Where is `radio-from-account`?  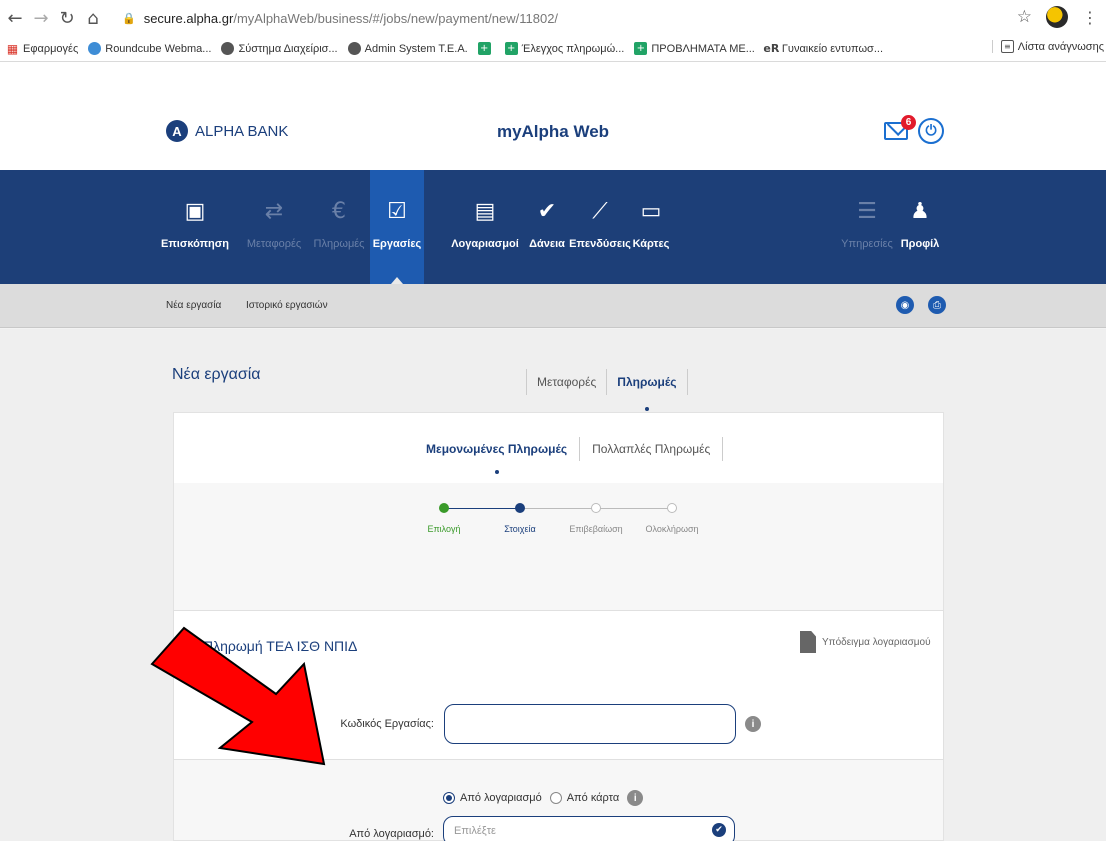
radio-from-account is located at coordinates (449, 798).